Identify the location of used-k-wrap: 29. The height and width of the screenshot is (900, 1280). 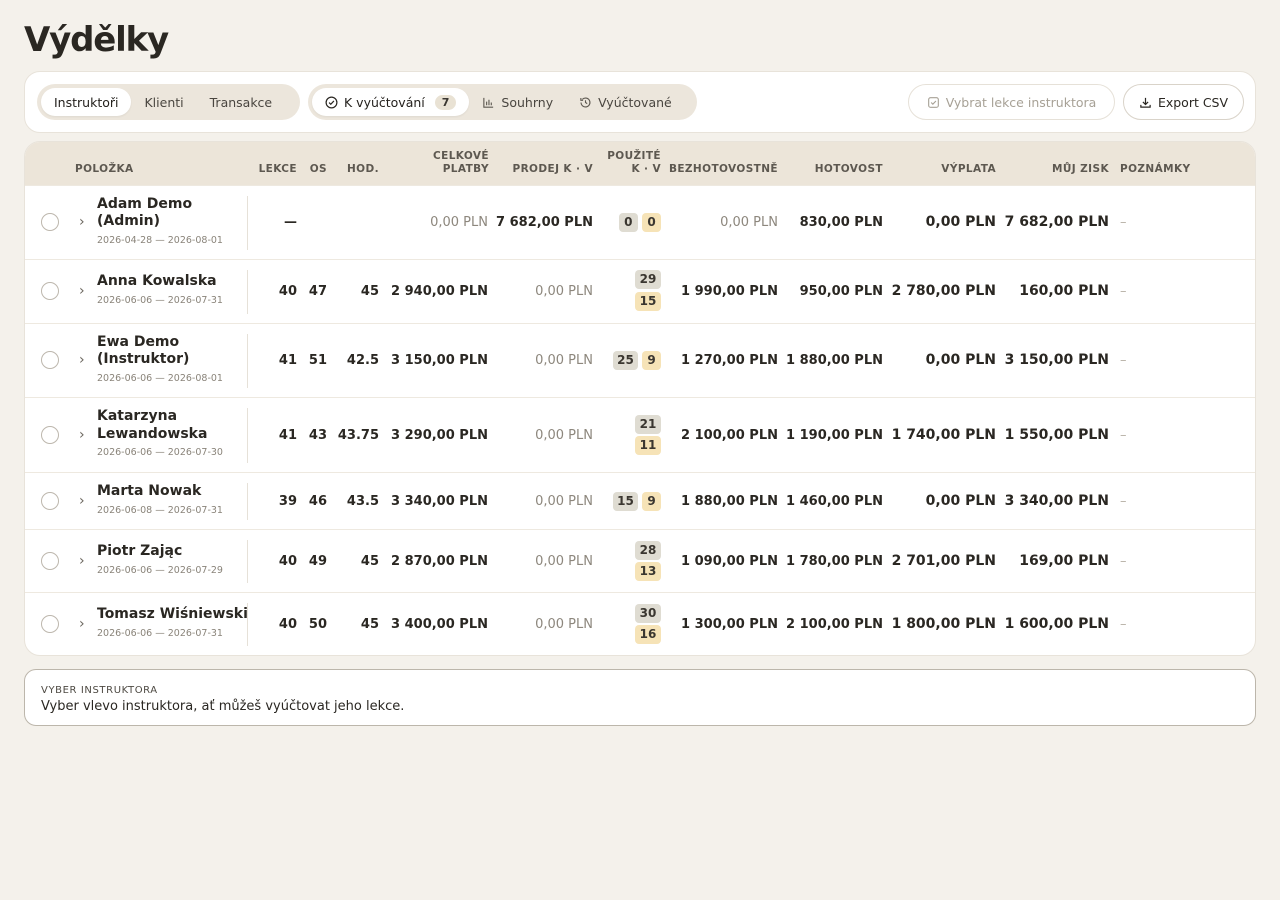
(641, 279).